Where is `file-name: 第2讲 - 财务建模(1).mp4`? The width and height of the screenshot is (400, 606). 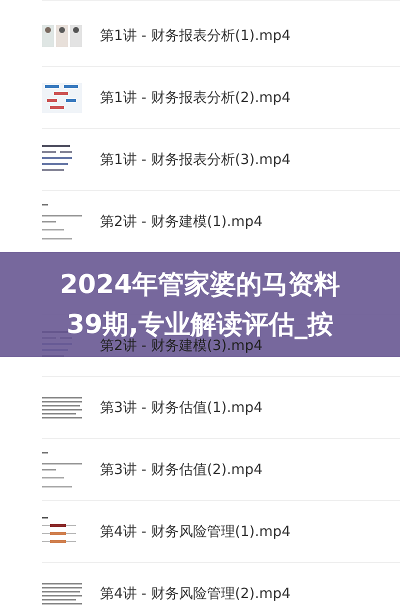 file-name: 第2讲 - 财务建模(1).mp4 is located at coordinates (181, 221).